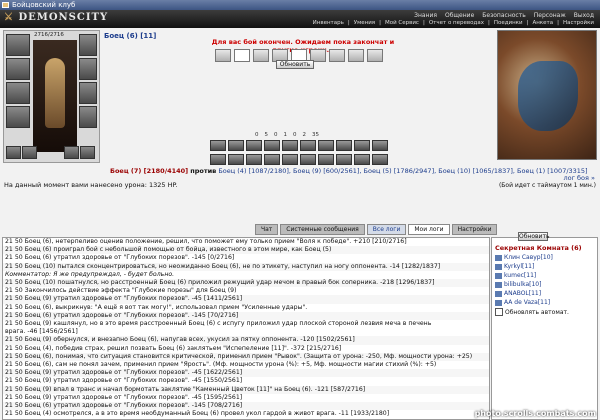  What do you see at coordinates (518, 293) in the screenshot?
I see `room-member: ANABOL[11]` at bounding box center [518, 293].